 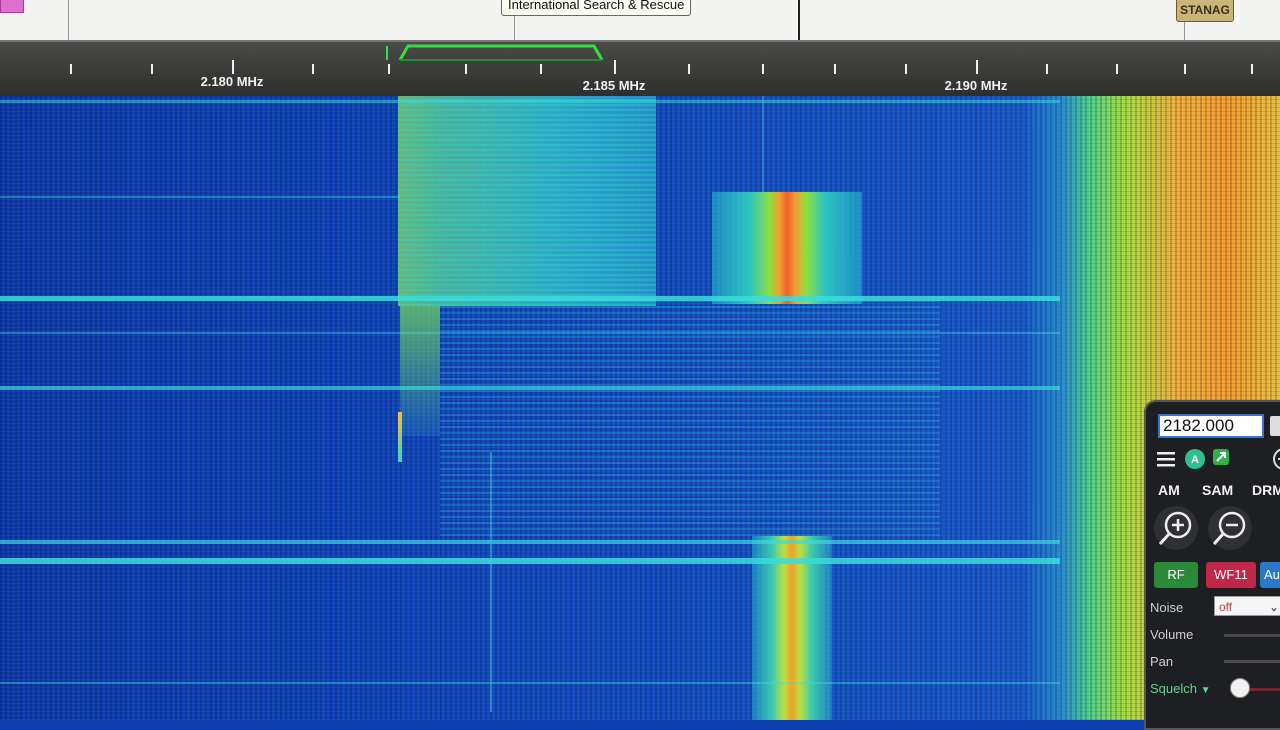 I want to click on svg-text: A, so click(x=1195, y=460).